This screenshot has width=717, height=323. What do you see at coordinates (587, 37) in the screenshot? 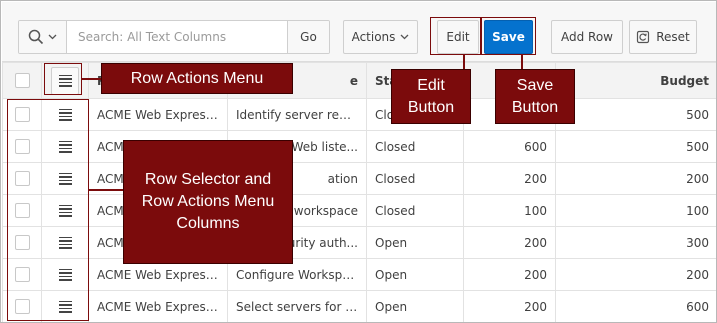
I see `add-row-button: Add Row` at bounding box center [587, 37].